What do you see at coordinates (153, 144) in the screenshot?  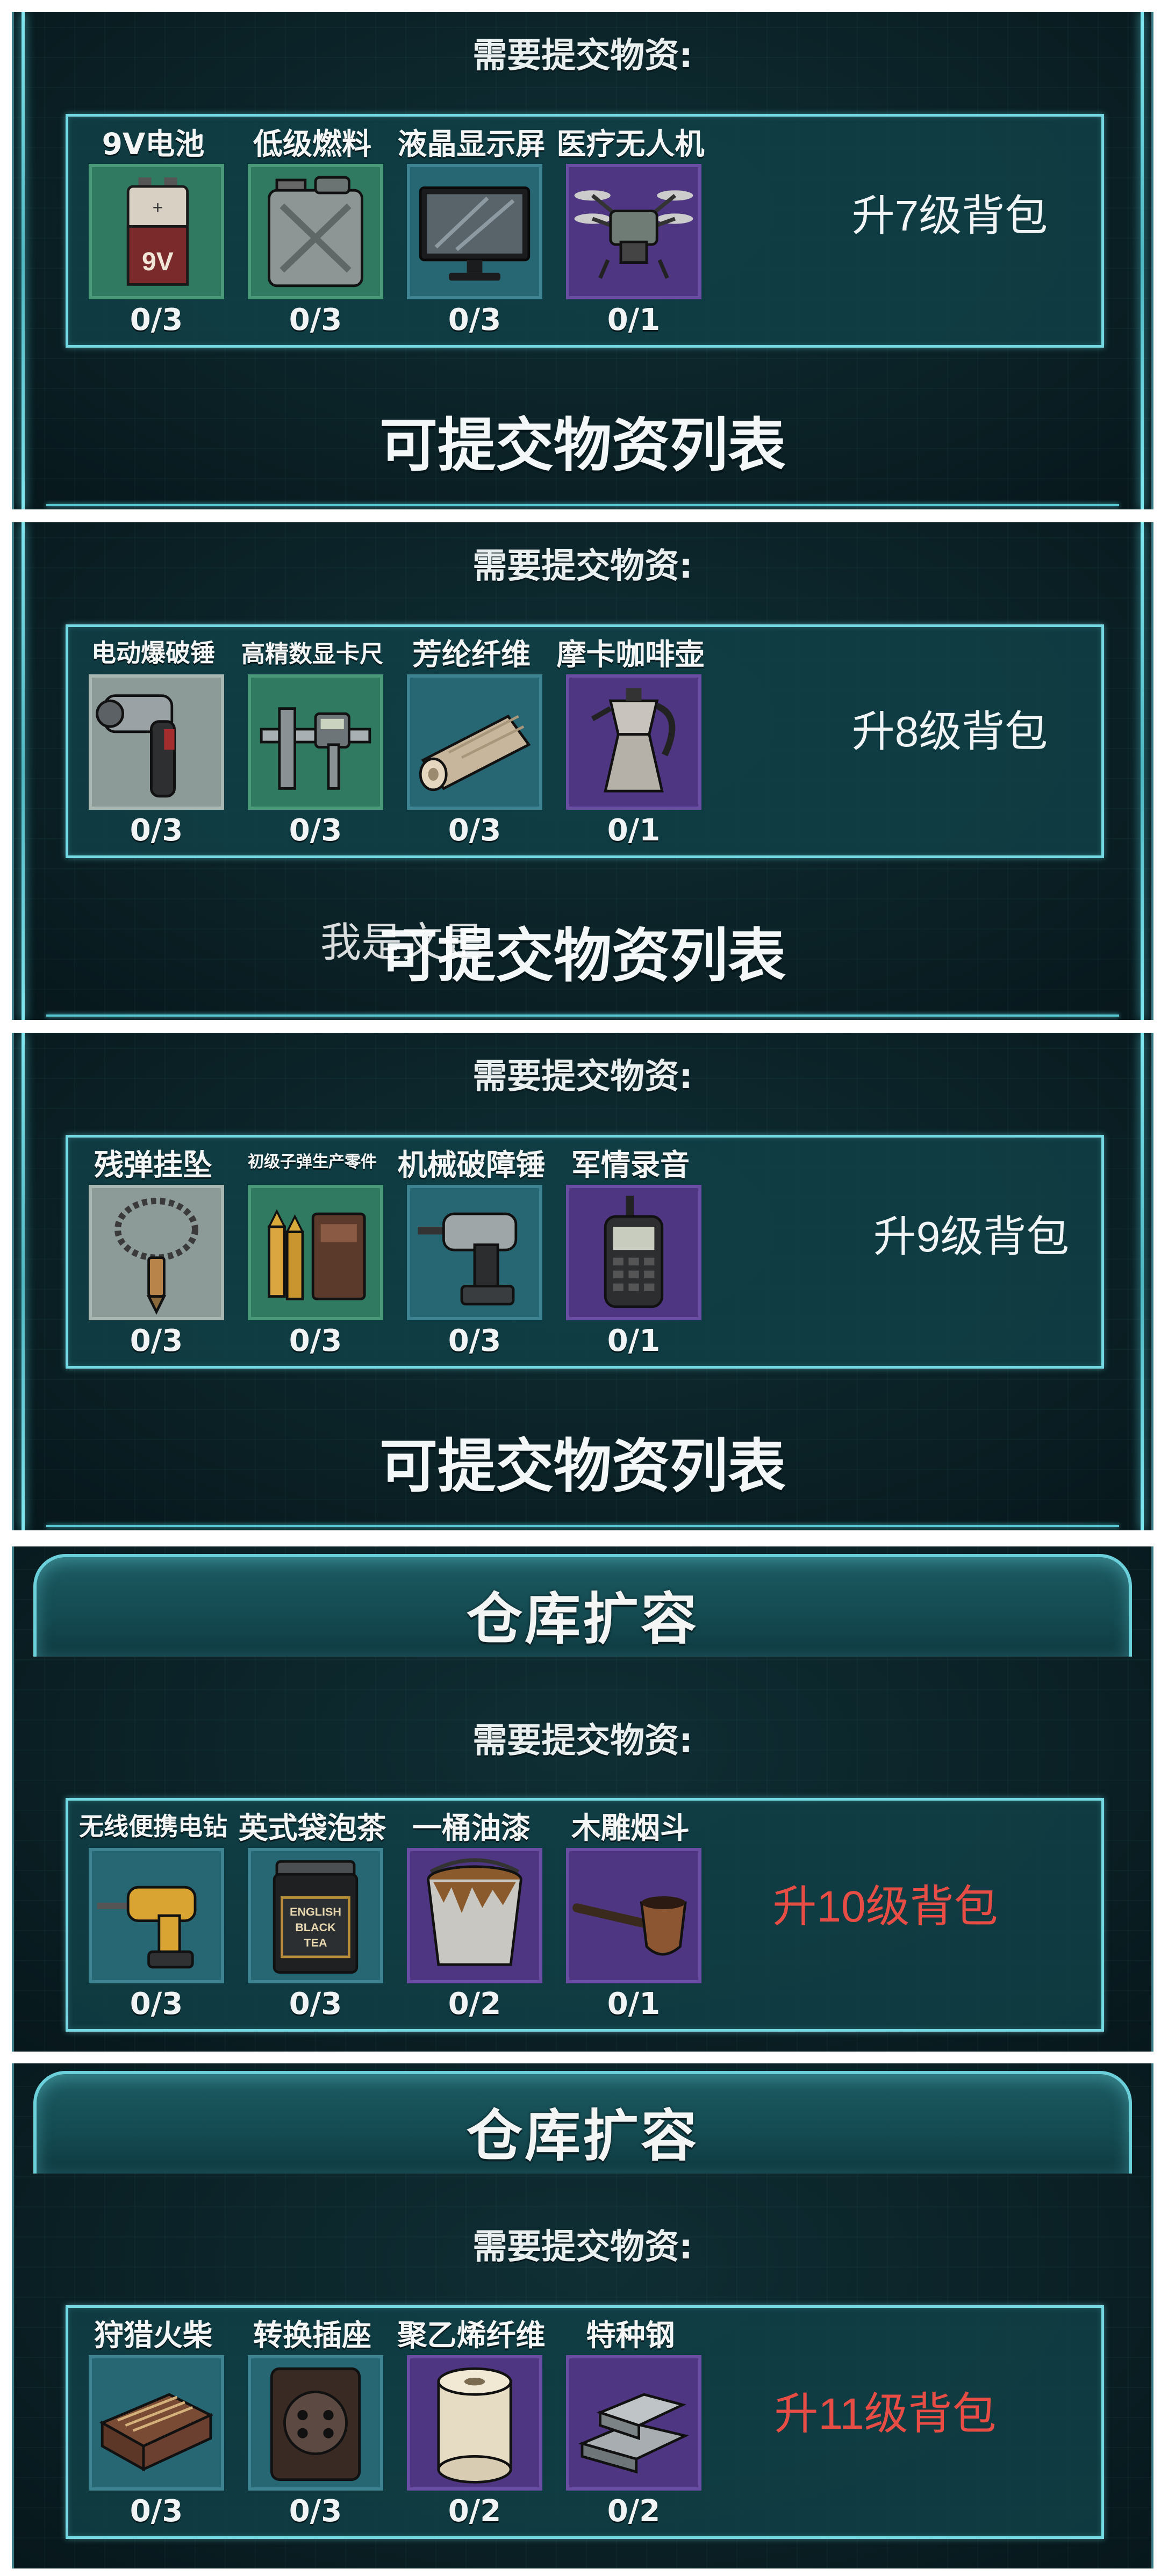 I see `item-name: 9V电池` at bounding box center [153, 144].